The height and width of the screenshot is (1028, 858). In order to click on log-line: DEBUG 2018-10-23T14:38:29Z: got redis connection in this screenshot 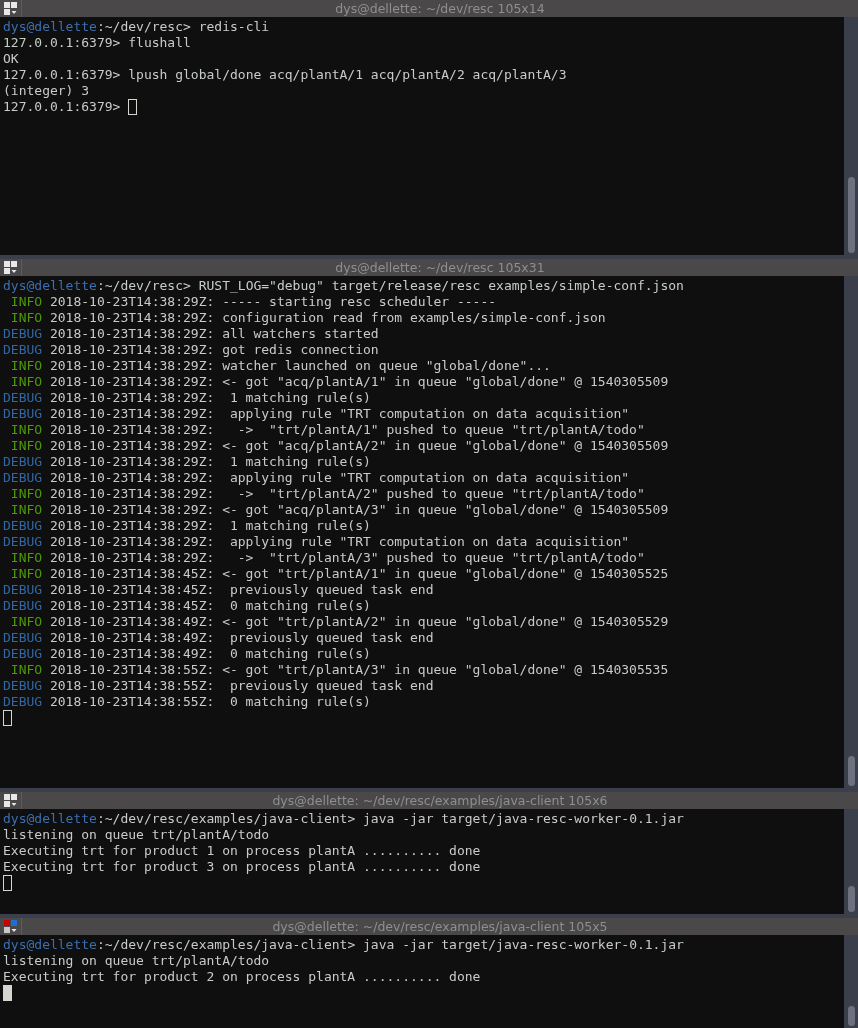, I will do `click(191, 350)`.